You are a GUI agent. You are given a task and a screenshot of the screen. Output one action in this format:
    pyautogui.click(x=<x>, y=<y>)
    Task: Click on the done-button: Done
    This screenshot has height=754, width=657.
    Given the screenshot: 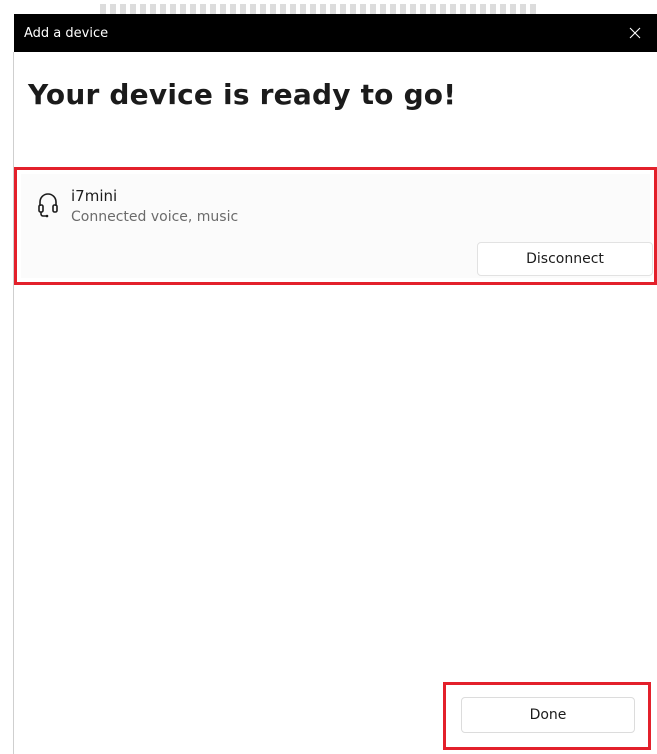 What is the action you would take?
    pyautogui.click(x=548, y=715)
    